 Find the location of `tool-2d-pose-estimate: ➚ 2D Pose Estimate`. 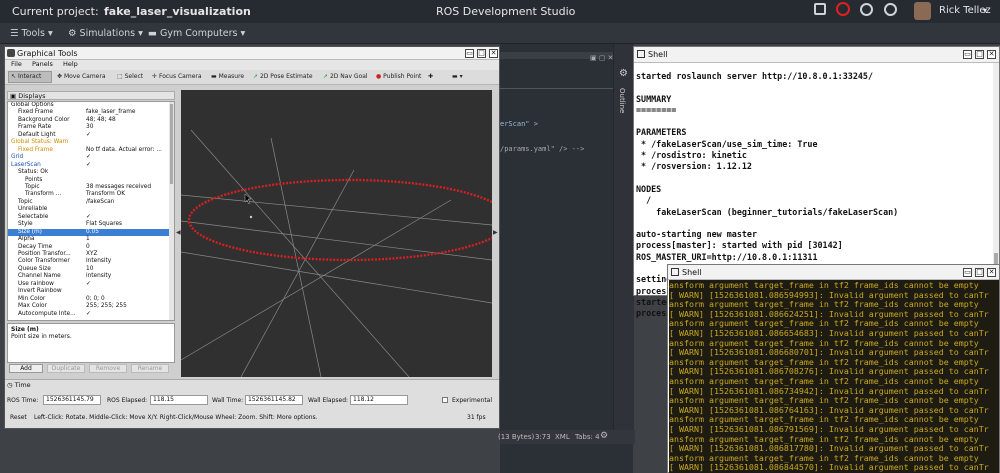

tool-2d-pose-estimate: ➚ 2D Pose Estimate is located at coordinates (283, 76).